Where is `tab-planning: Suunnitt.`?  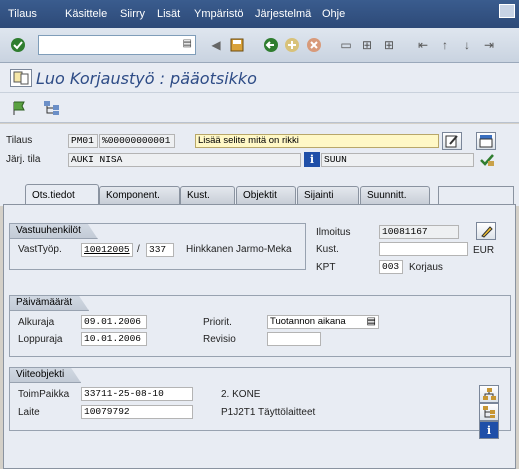
tab-planning: Suunnitt. is located at coordinates (395, 195).